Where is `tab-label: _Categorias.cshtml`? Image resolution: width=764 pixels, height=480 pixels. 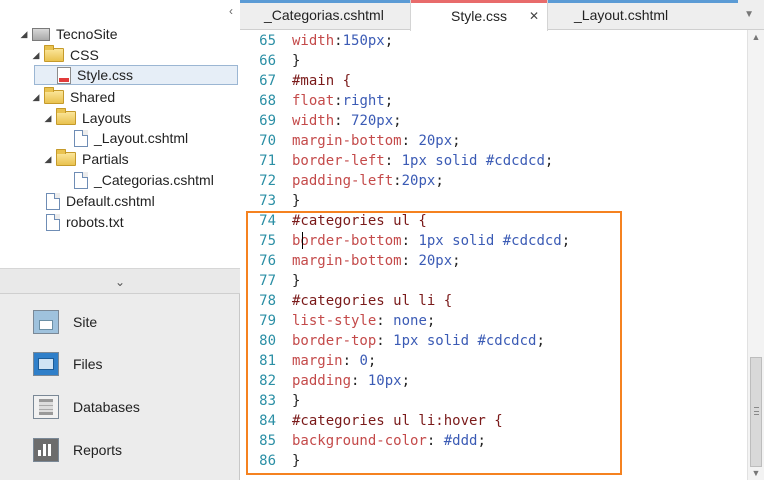
tab-label: _Categorias.cshtml is located at coordinates (324, 15).